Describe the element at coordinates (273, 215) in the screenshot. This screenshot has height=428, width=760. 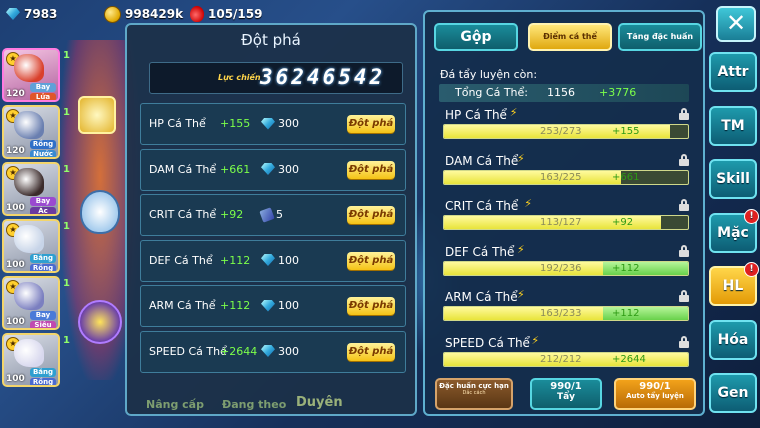
I see `breakthrough-row: CRIT Cá Thể +92 5 Đột phá` at that location.